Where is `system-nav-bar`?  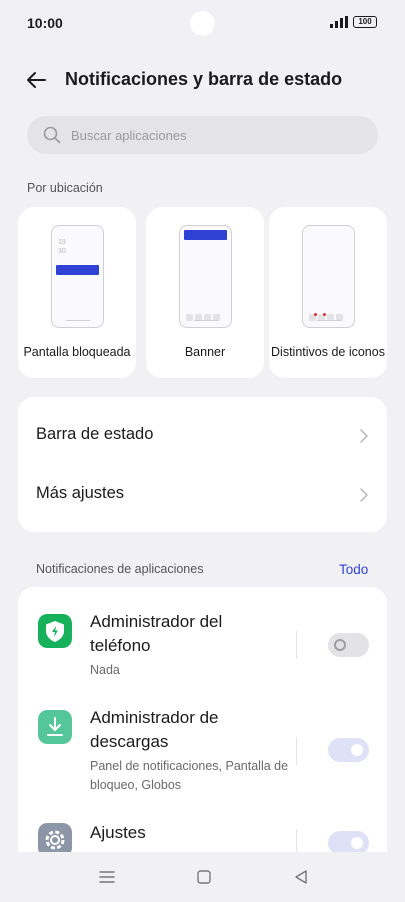
system-nav-bar is located at coordinates (202, 877).